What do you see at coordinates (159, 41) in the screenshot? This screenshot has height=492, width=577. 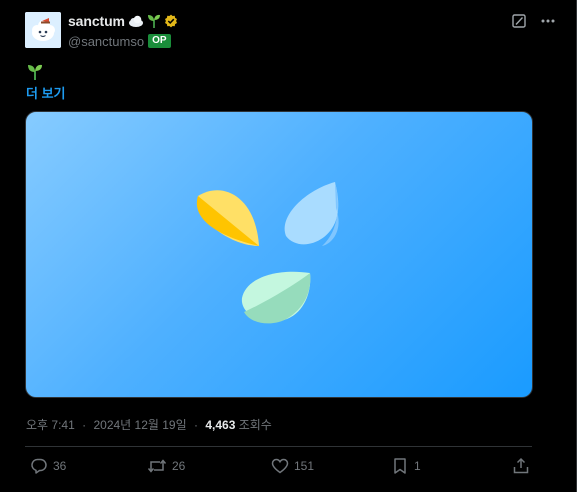 I see `op-badge: OP` at bounding box center [159, 41].